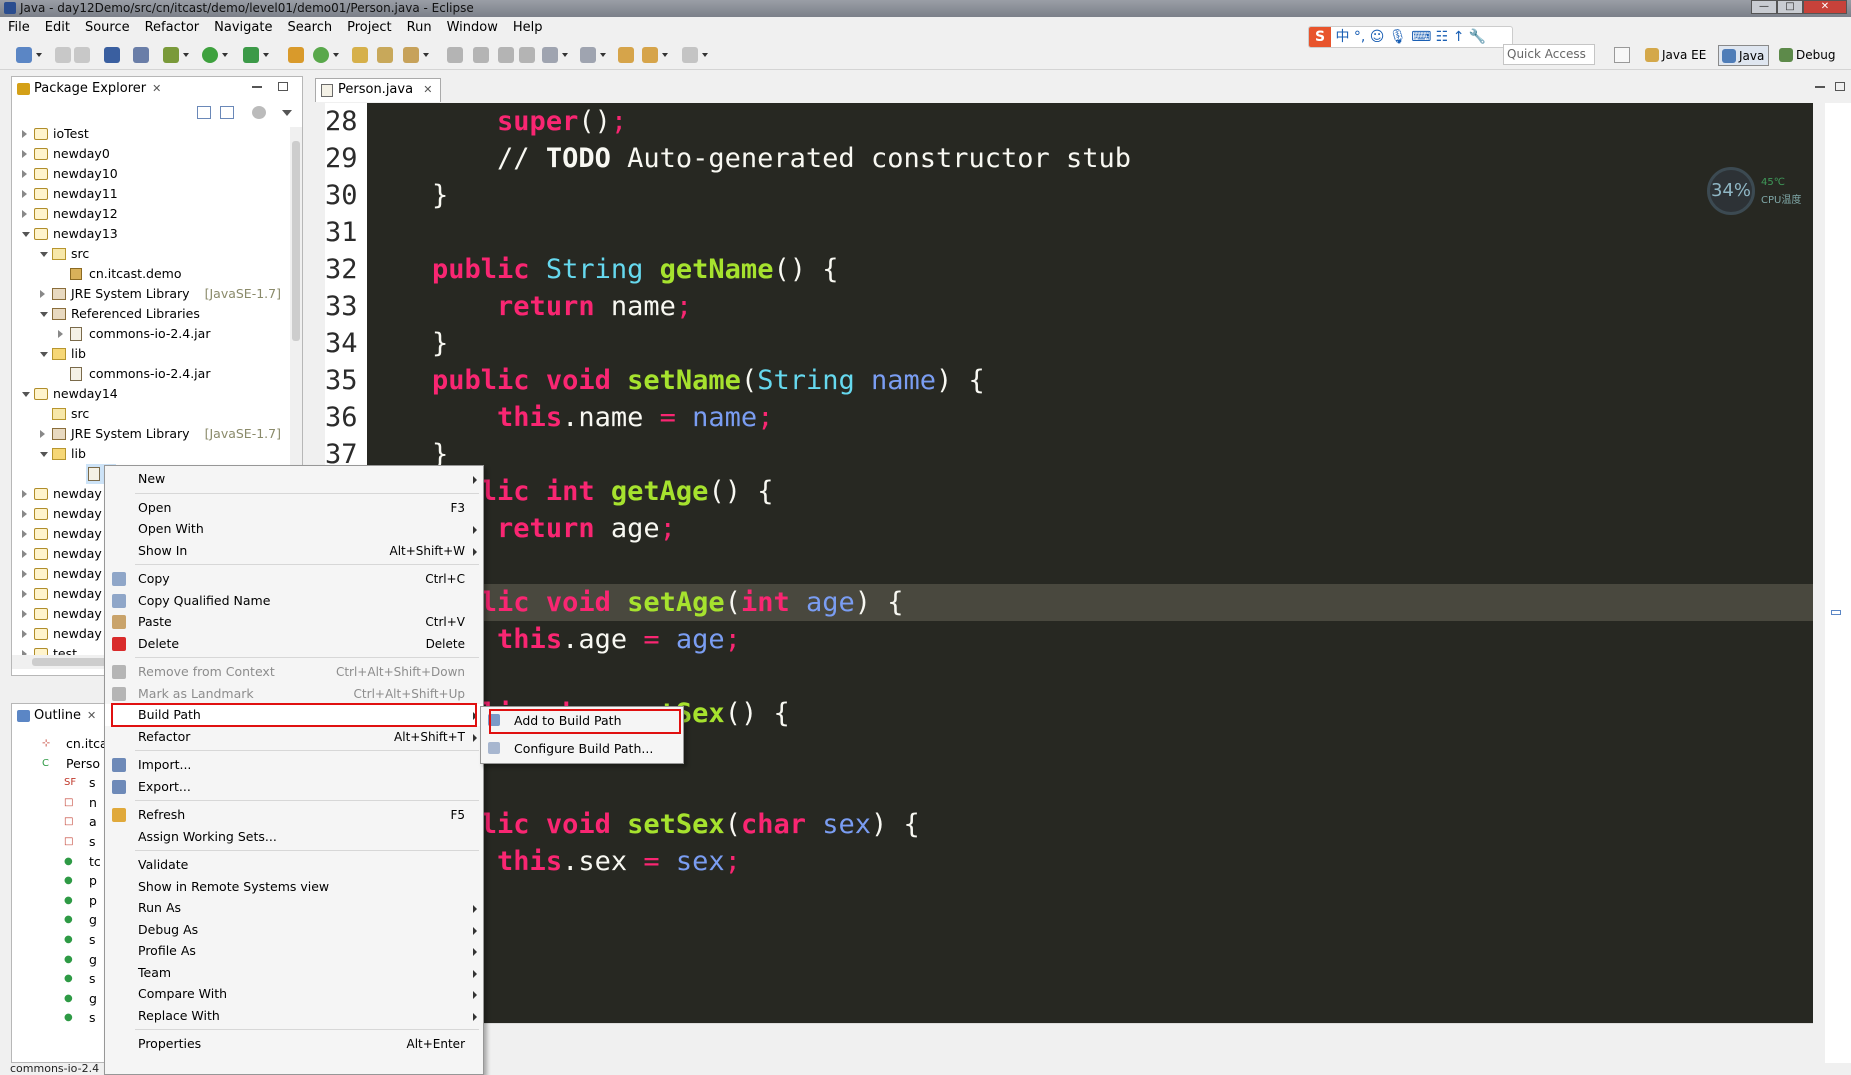 Image resolution: width=1851 pixels, height=1075 pixels. What do you see at coordinates (527, 28) in the screenshot?
I see `menu-help: Help` at bounding box center [527, 28].